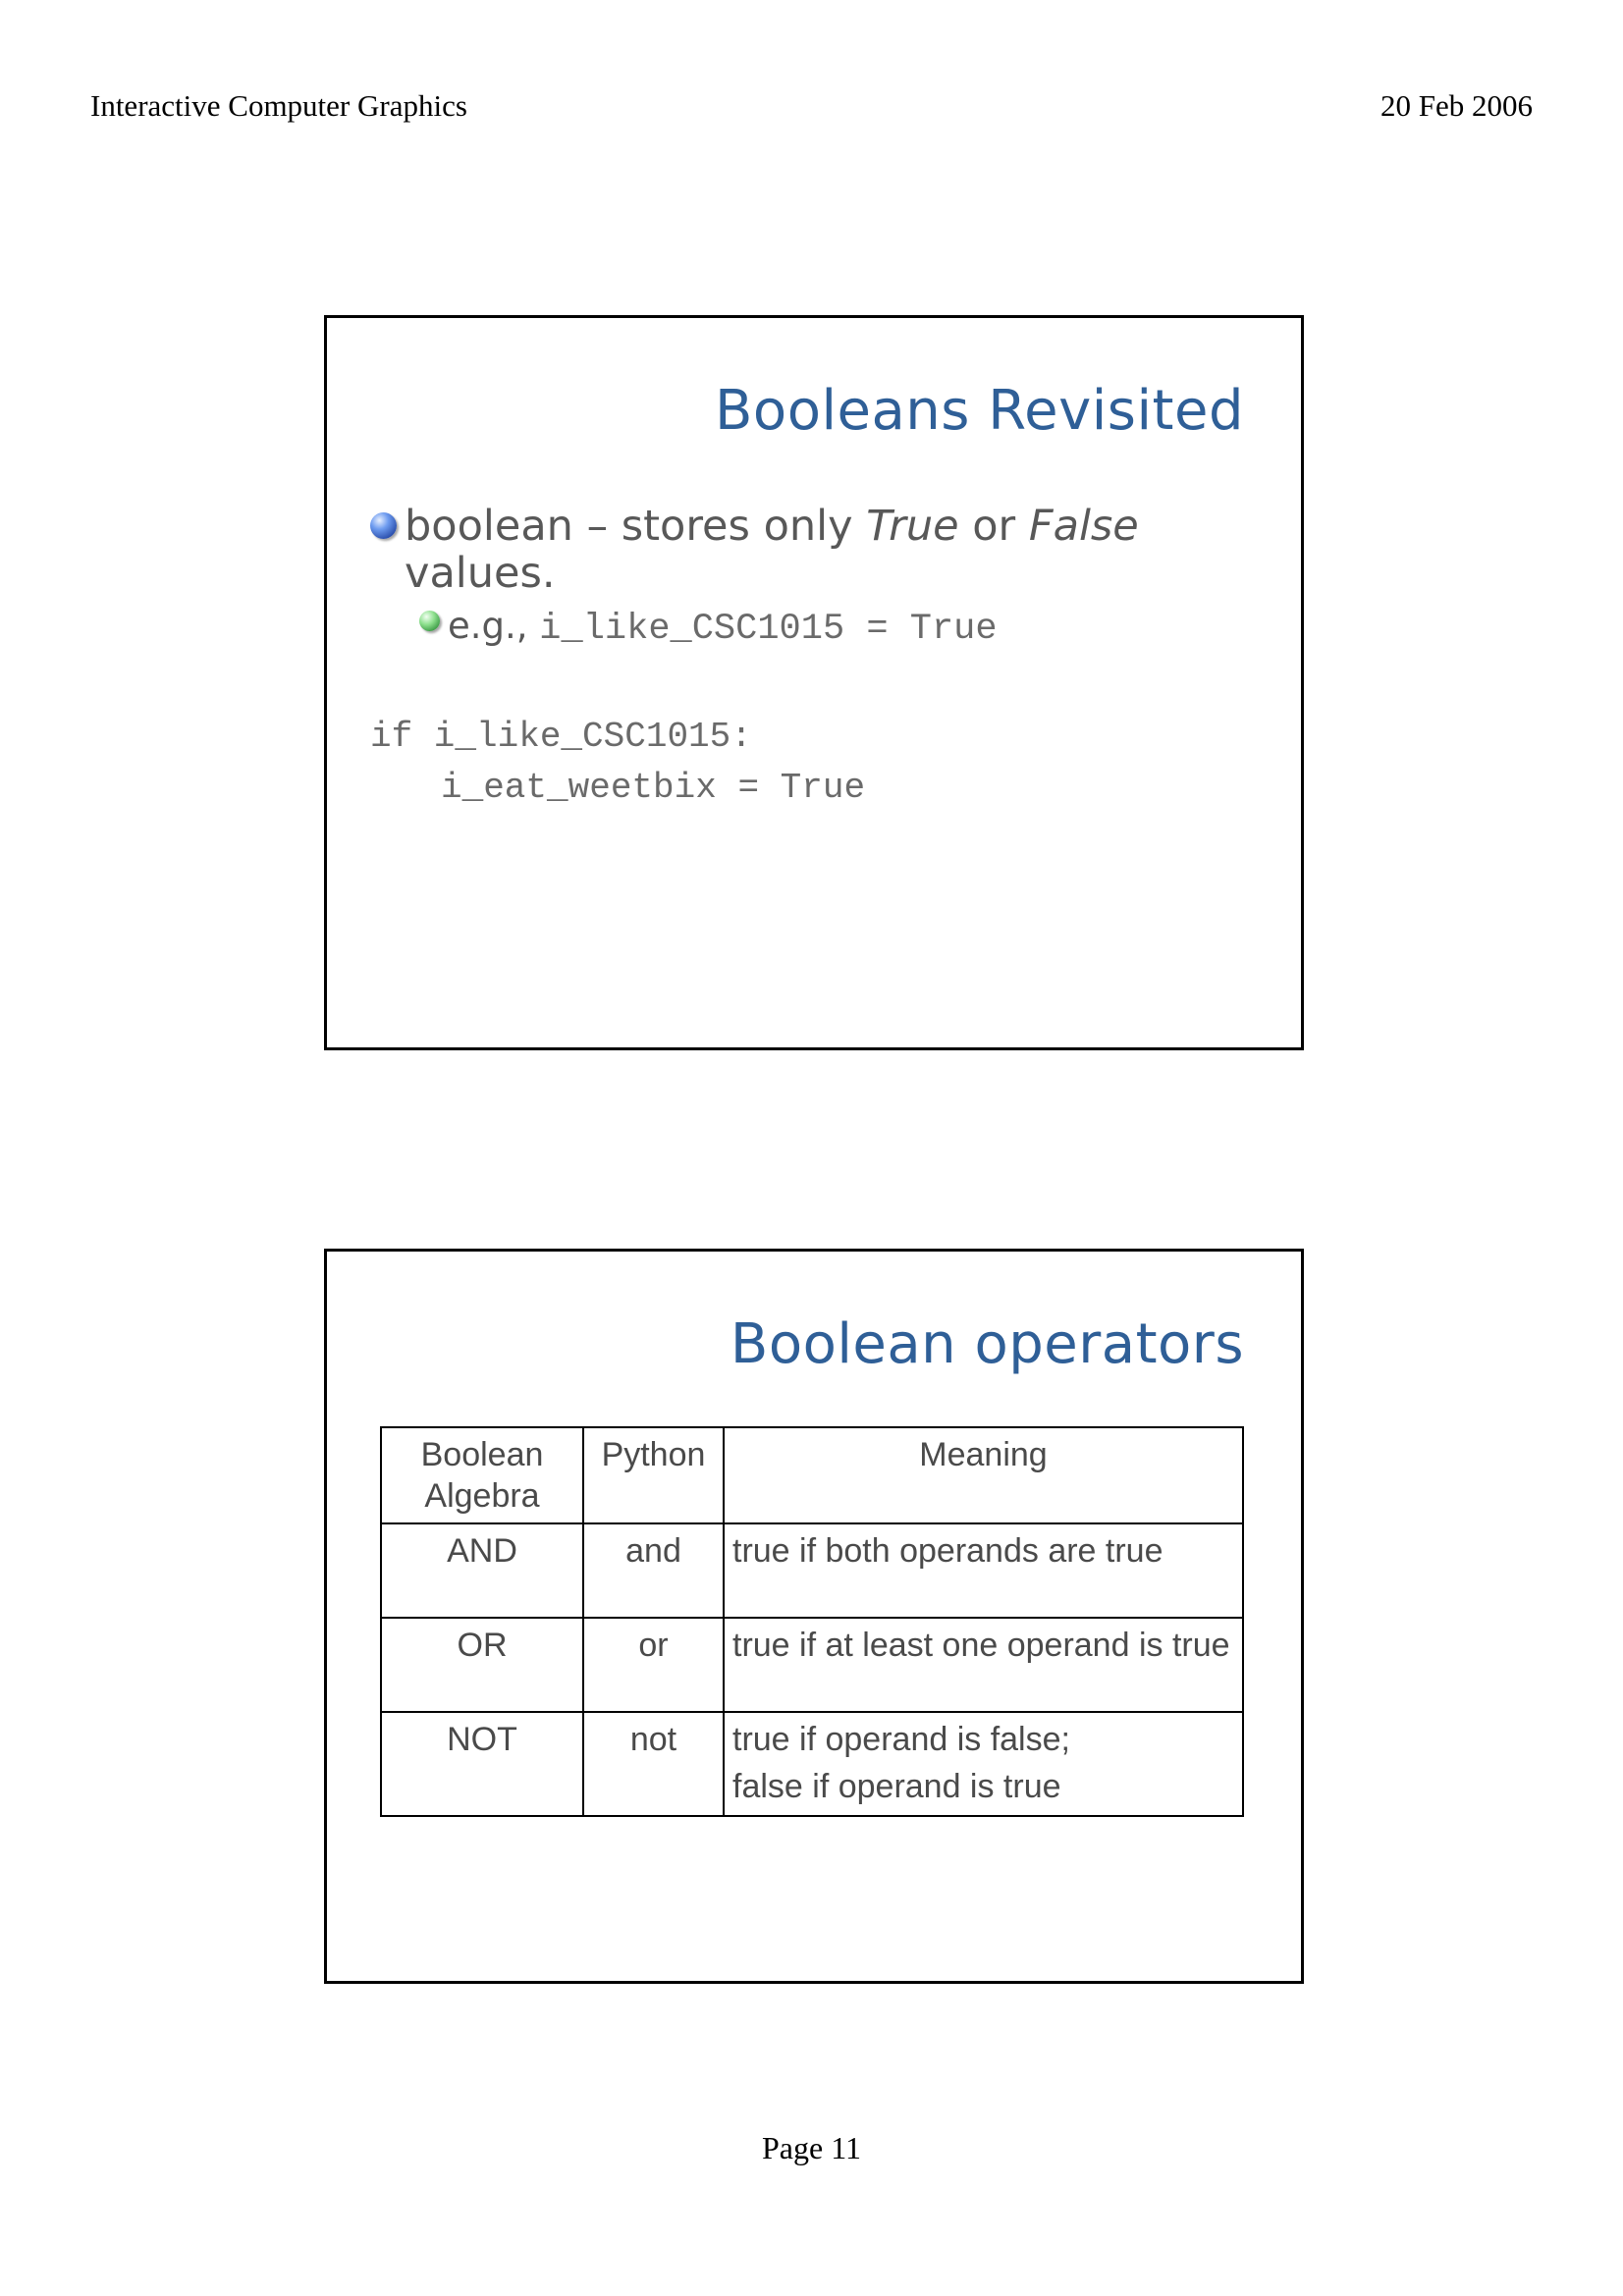  Describe the element at coordinates (482, 1665) in the screenshot. I see `cell-algebra: OR` at that location.